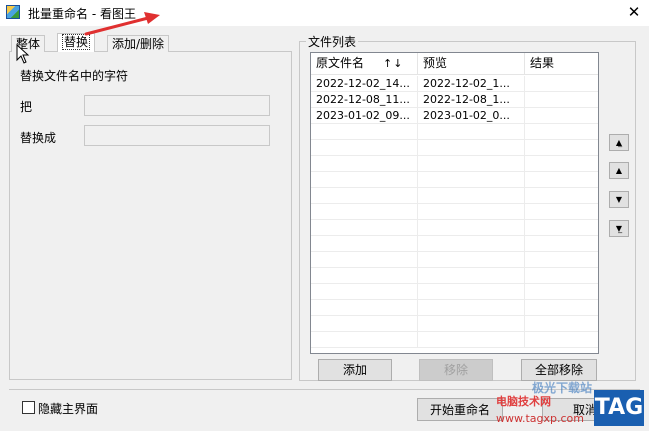 This screenshot has height=431, width=649. I want to click on move-down-button: ▼, so click(619, 199).